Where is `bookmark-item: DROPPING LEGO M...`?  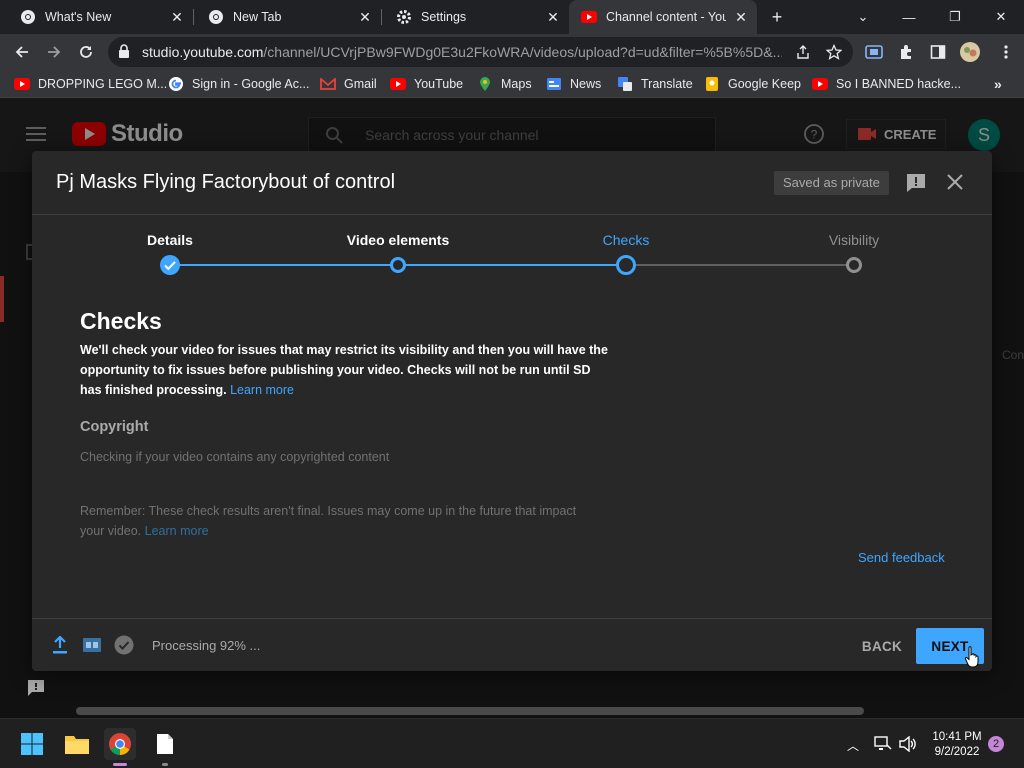 bookmark-item: DROPPING LEGO M... is located at coordinates (90, 84).